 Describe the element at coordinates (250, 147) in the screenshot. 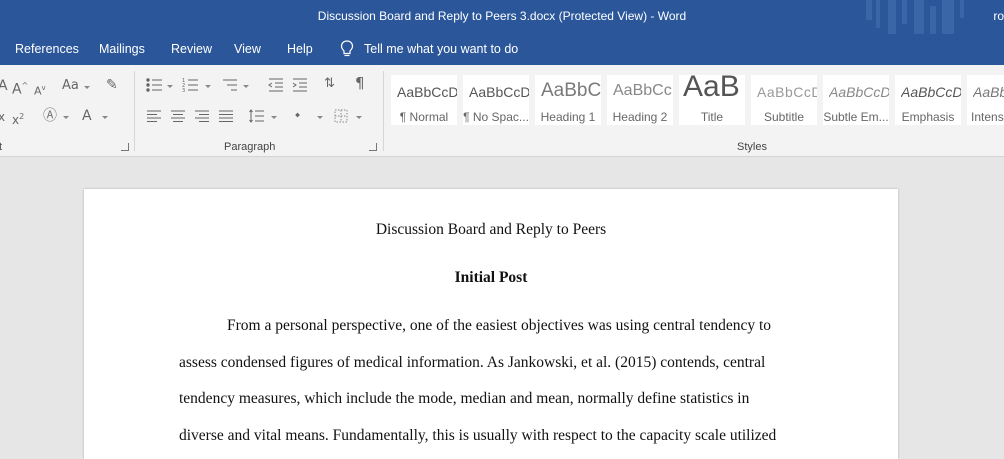

I see `paragraph-group-label: Paragraph` at that location.